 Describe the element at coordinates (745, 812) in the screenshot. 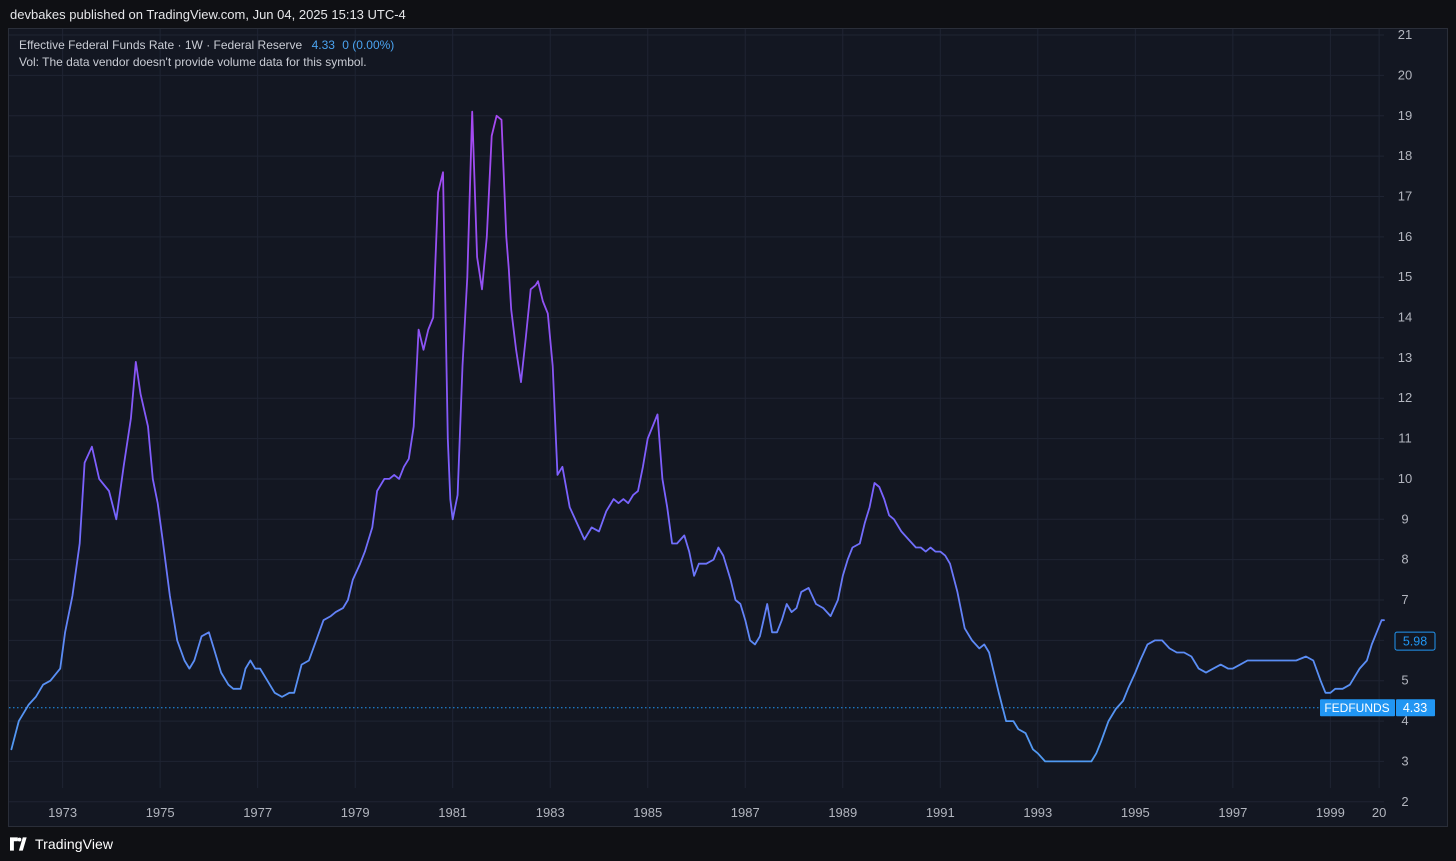

I see `x-tick-label: 1987` at that location.